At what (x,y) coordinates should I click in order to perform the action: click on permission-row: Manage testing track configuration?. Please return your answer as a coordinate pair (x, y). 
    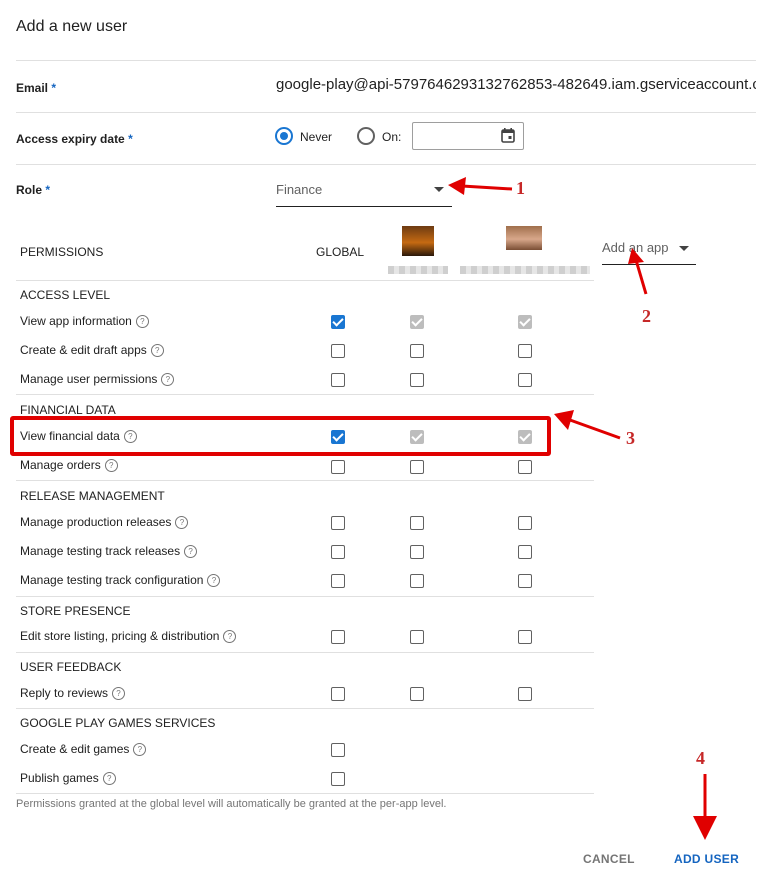
    Looking at the image, I should click on (120, 580).